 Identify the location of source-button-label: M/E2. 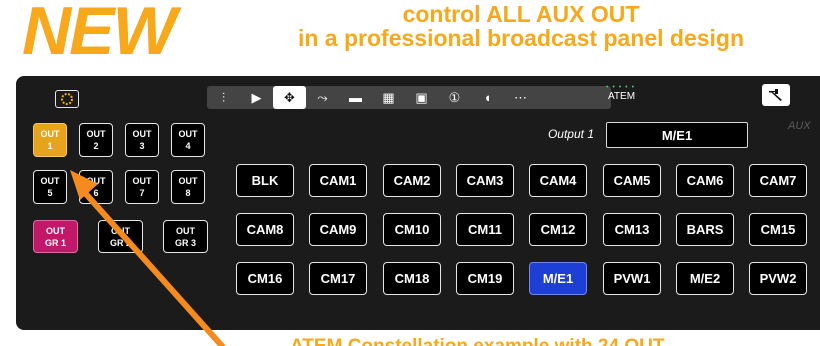
(705, 278).